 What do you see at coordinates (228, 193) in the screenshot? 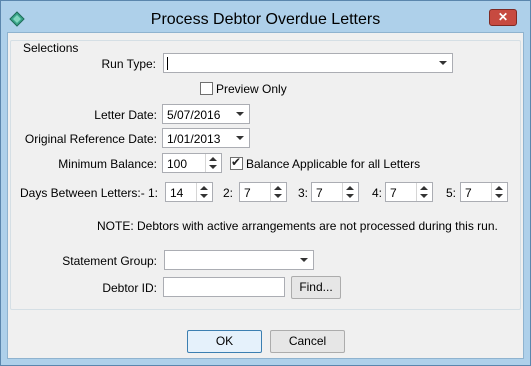
I see `days-2-label: 2:` at bounding box center [228, 193].